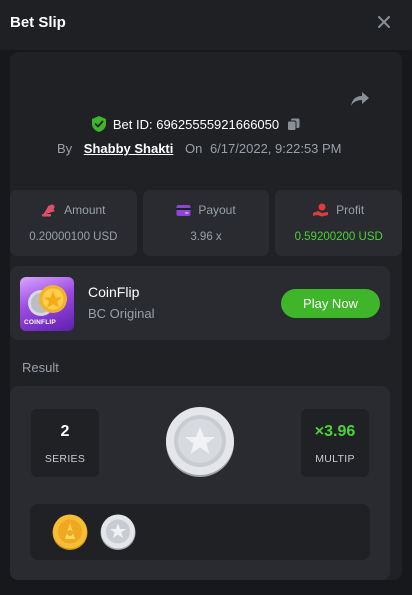  I want to click on game-subtitle: BC Original, so click(121, 313).